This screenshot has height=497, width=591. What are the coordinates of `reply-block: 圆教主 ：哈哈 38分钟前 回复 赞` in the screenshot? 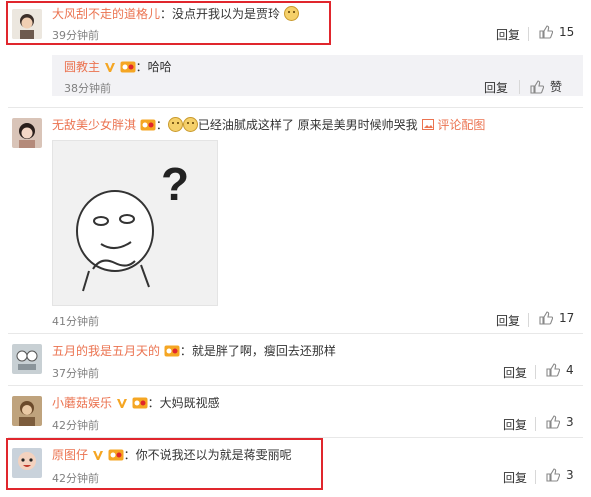 It's located at (317, 75).